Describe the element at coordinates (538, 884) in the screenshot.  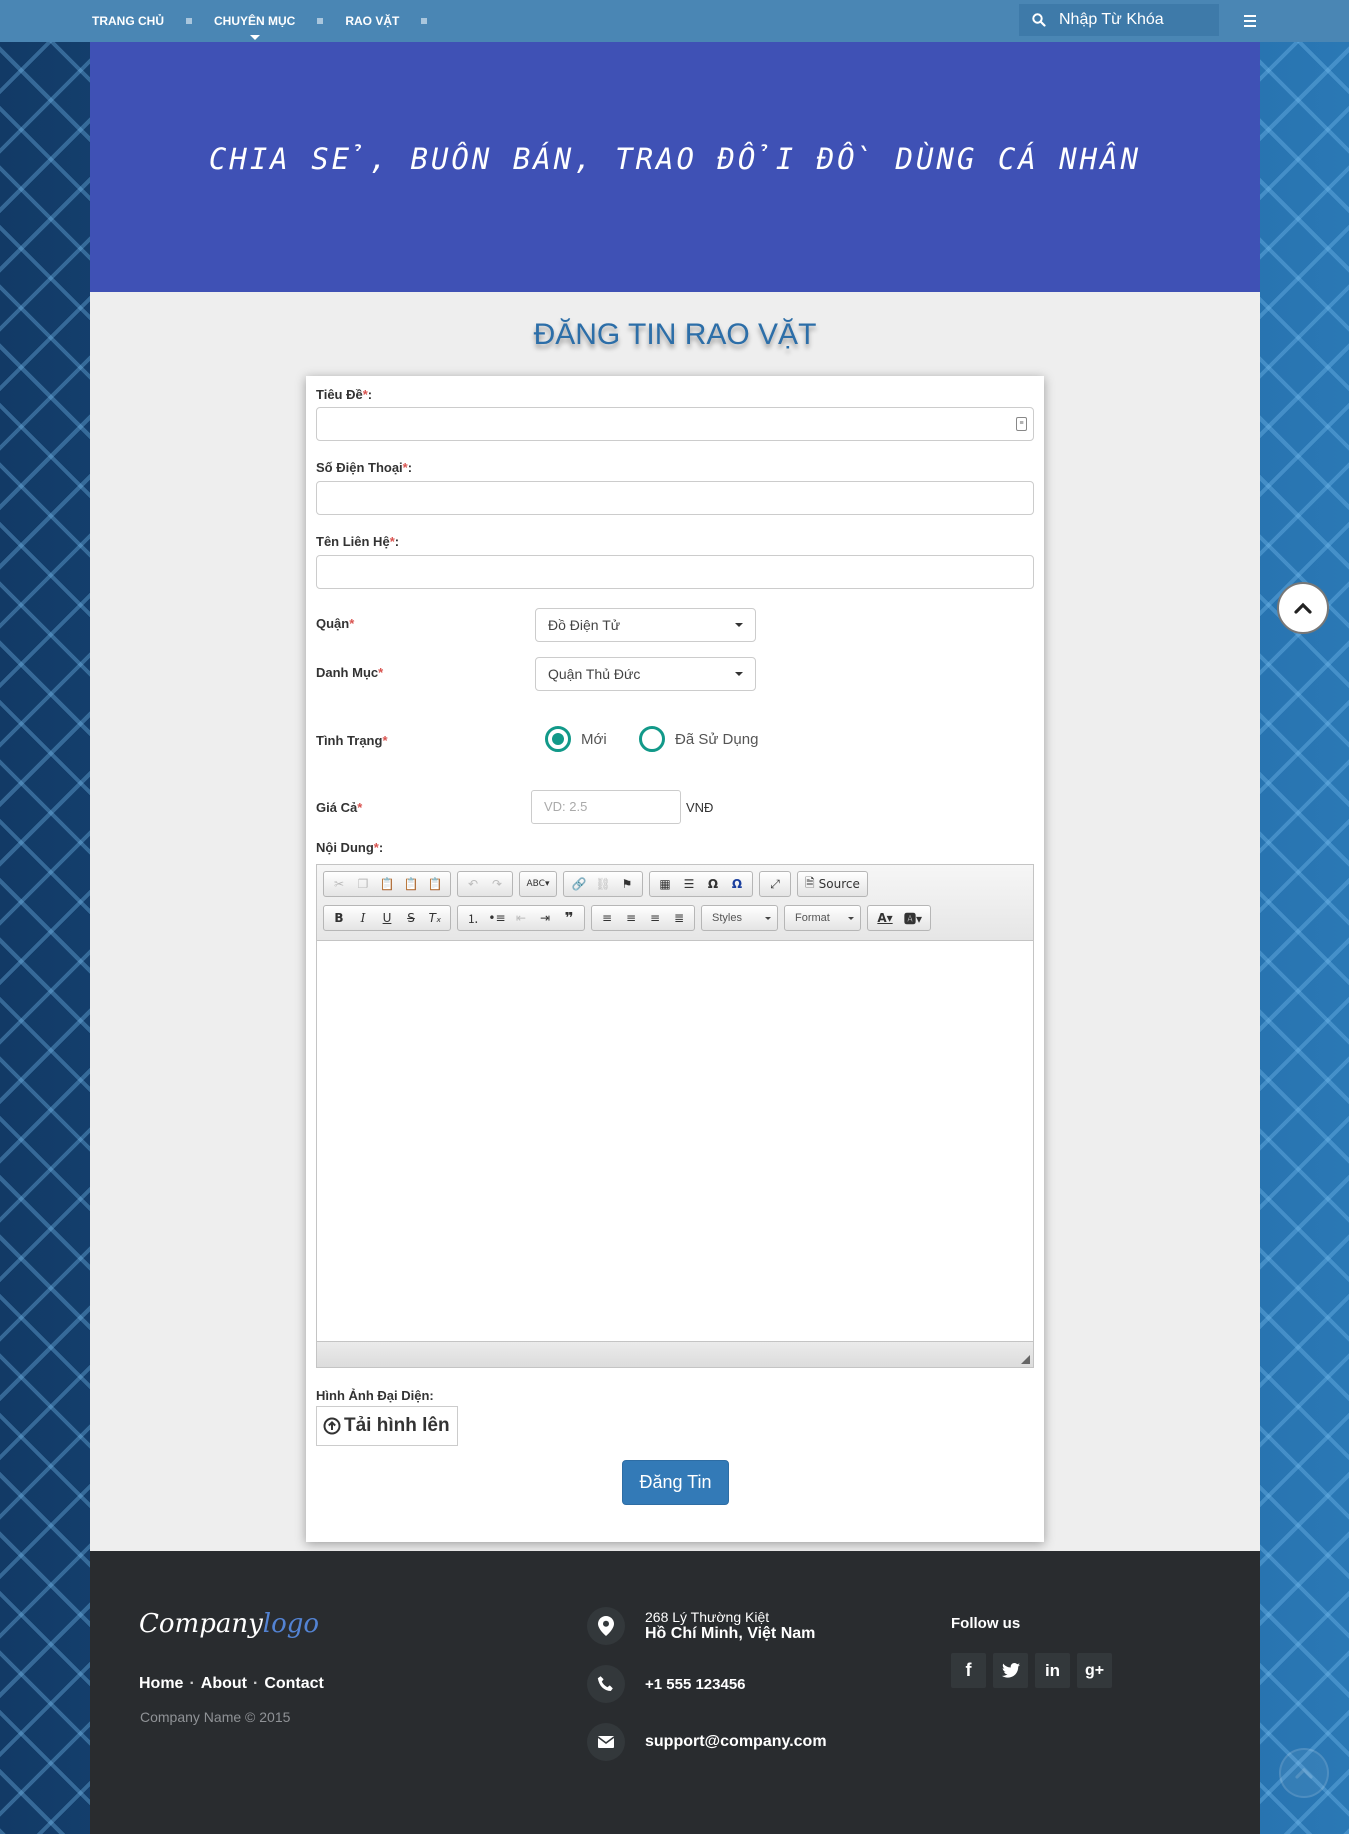
I see `spellcheck-icon: ABC▾` at that location.